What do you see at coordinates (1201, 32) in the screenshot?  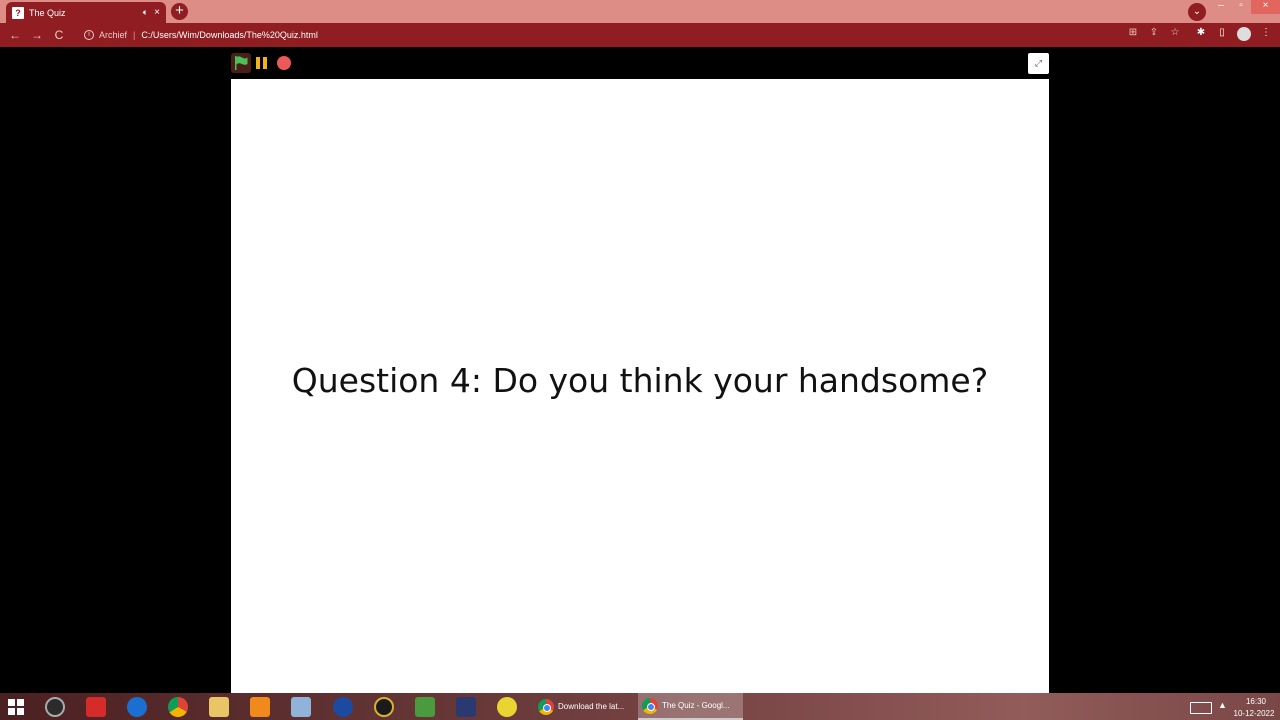 I see `extensions-icon: ✱` at bounding box center [1201, 32].